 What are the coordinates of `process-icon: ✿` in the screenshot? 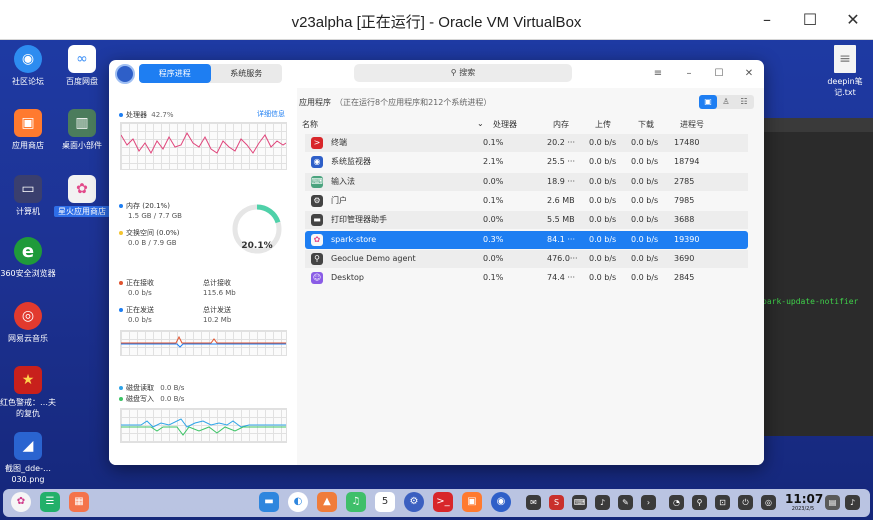 It's located at (317, 239).